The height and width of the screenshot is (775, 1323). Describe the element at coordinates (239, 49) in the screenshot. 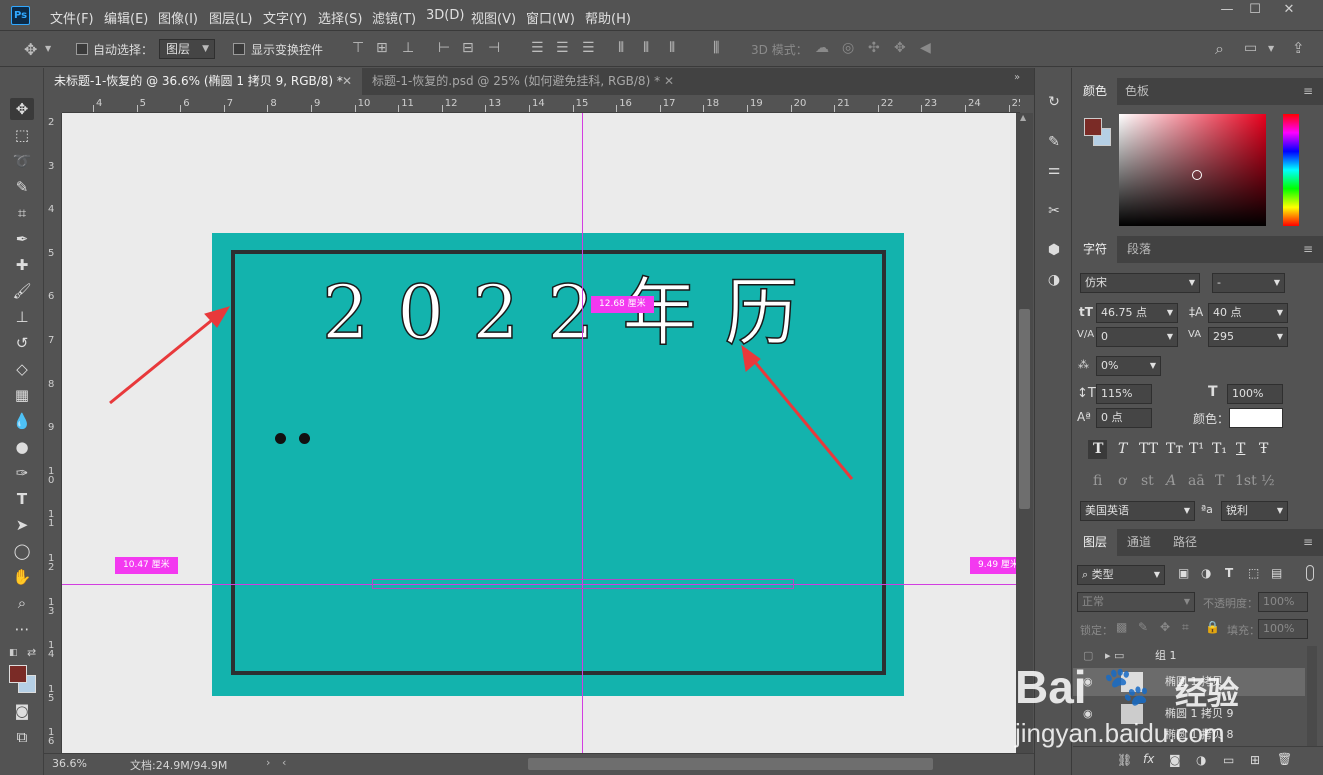

I see `show-transform-checkbox` at that location.